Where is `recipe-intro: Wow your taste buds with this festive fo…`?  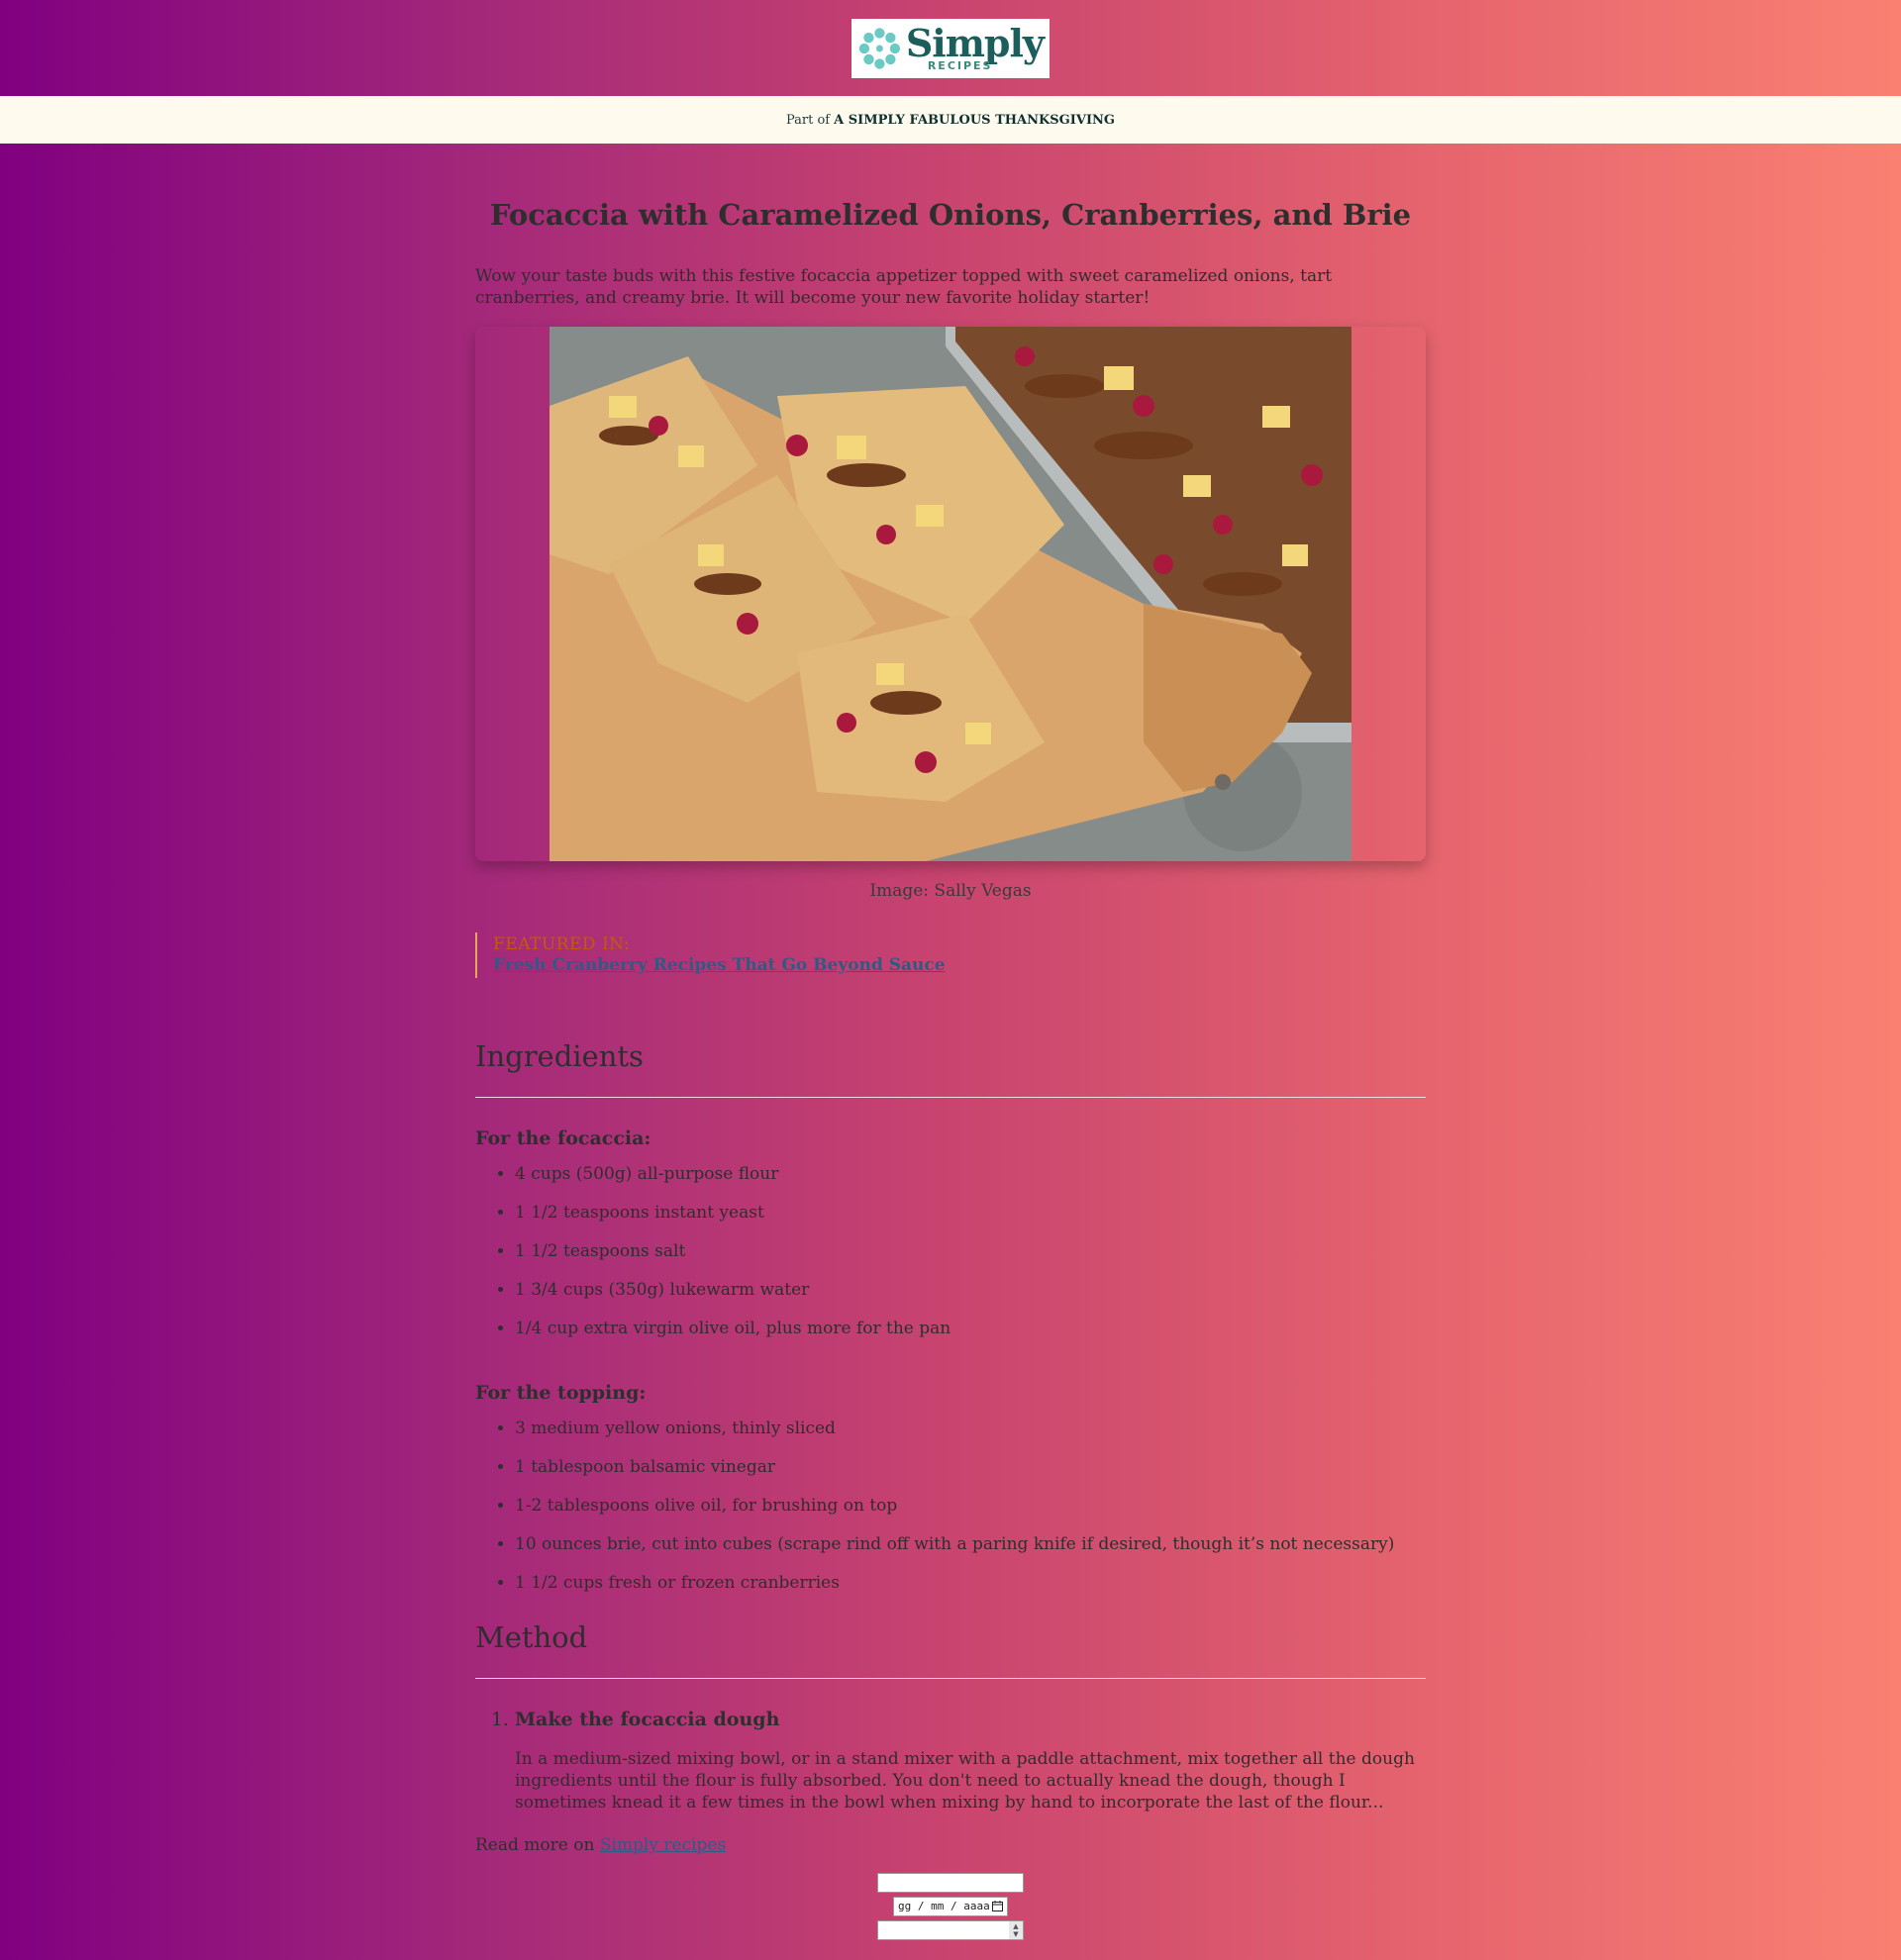 recipe-intro: Wow your taste buds with this festive fo… is located at coordinates (904, 286).